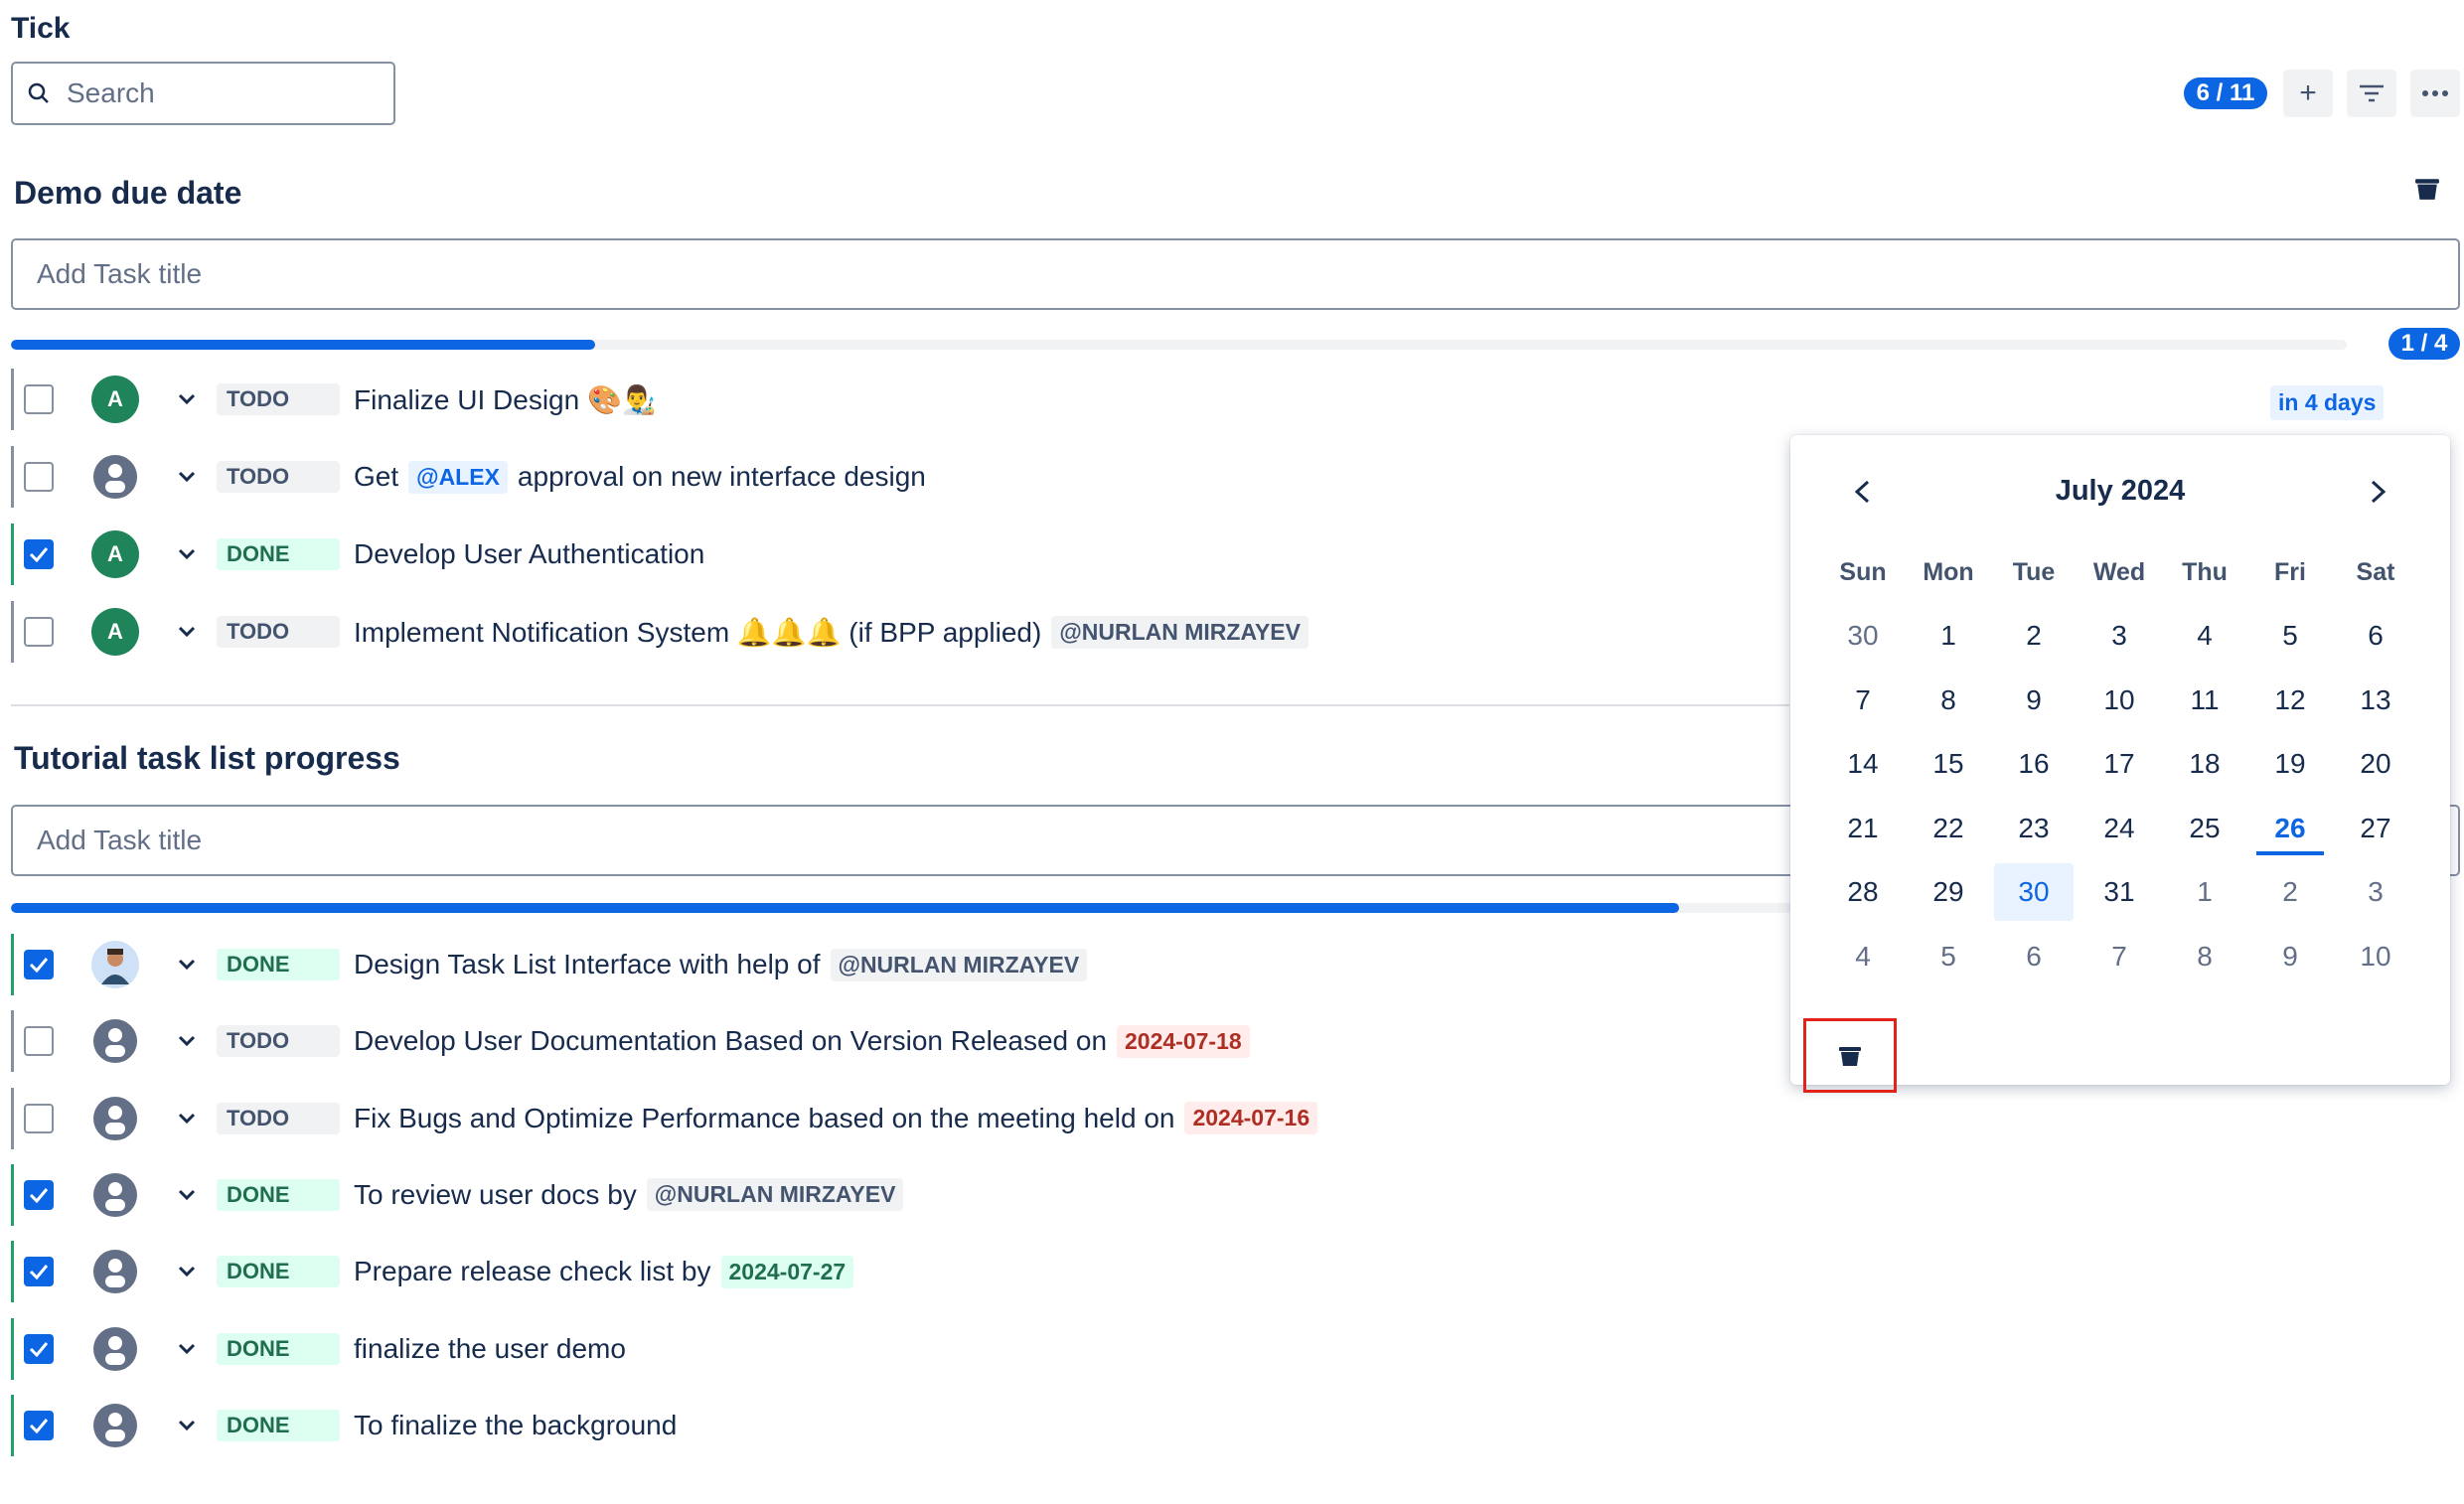 The image size is (2464, 1504). Describe the element at coordinates (2308, 93) in the screenshot. I see `add-button: +` at that location.